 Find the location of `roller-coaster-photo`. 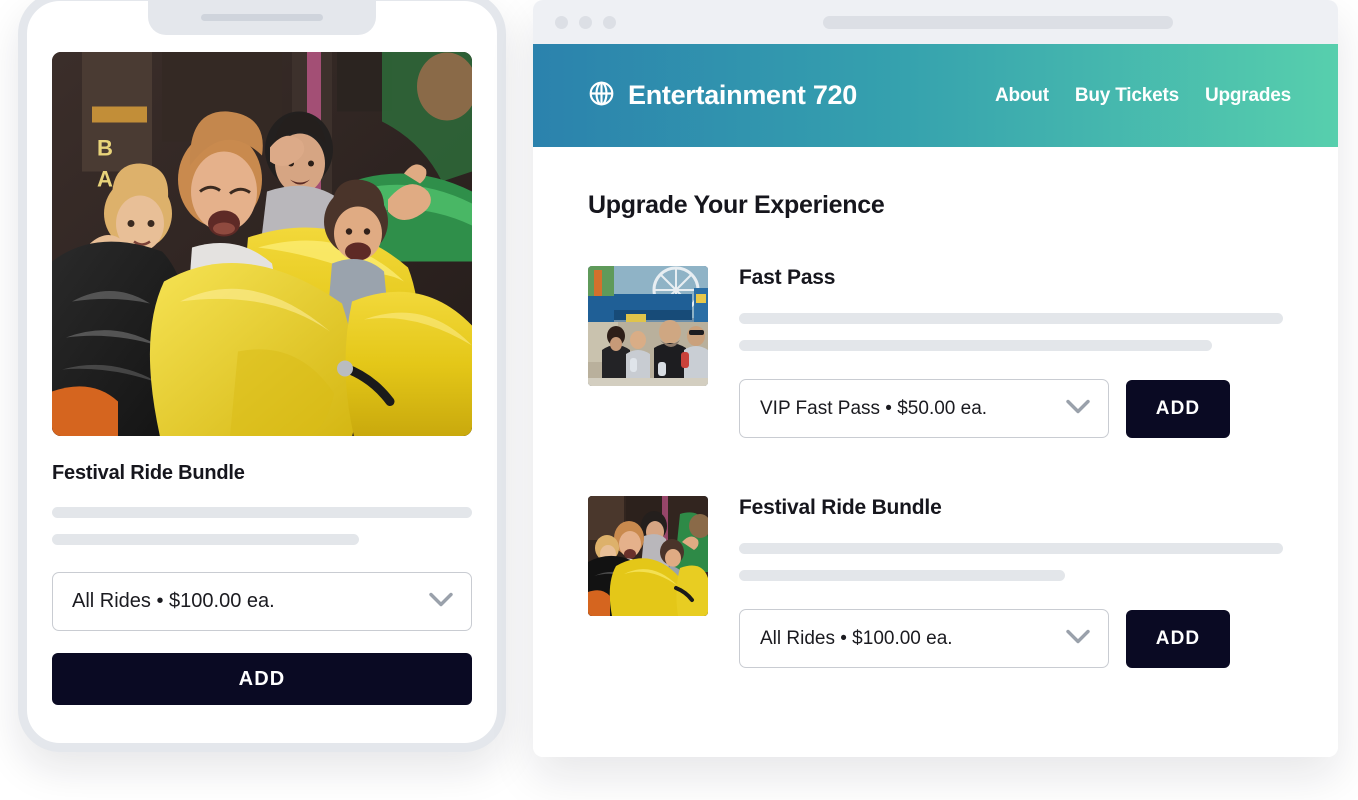

roller-coaster-photo is located at coordinates (648, 556).